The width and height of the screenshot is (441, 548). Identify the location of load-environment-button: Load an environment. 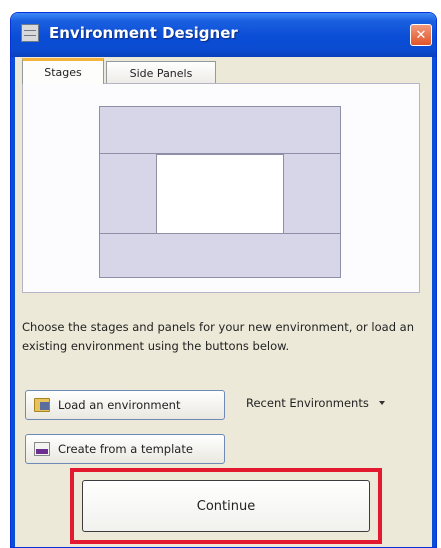
(125, 405).